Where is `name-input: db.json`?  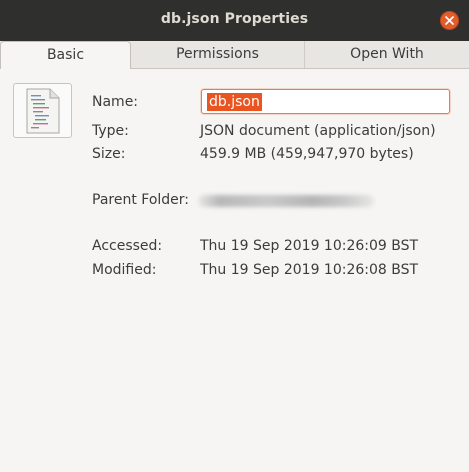 name-input: db.json is located at coordinates (325, 101).